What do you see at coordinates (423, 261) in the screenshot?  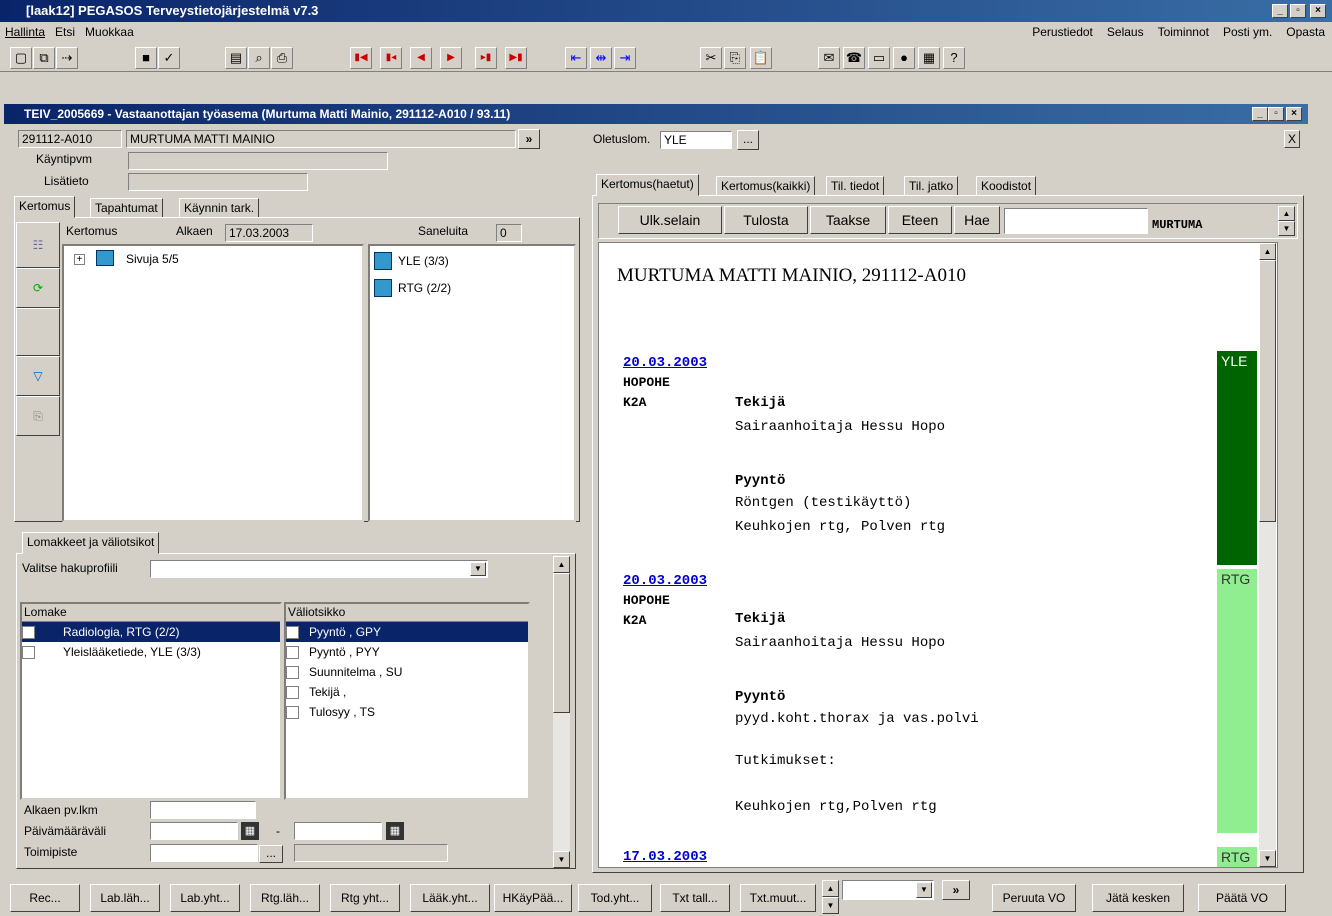 I see `list-item: YLE (3/3)` at bounding box center [423, 261].